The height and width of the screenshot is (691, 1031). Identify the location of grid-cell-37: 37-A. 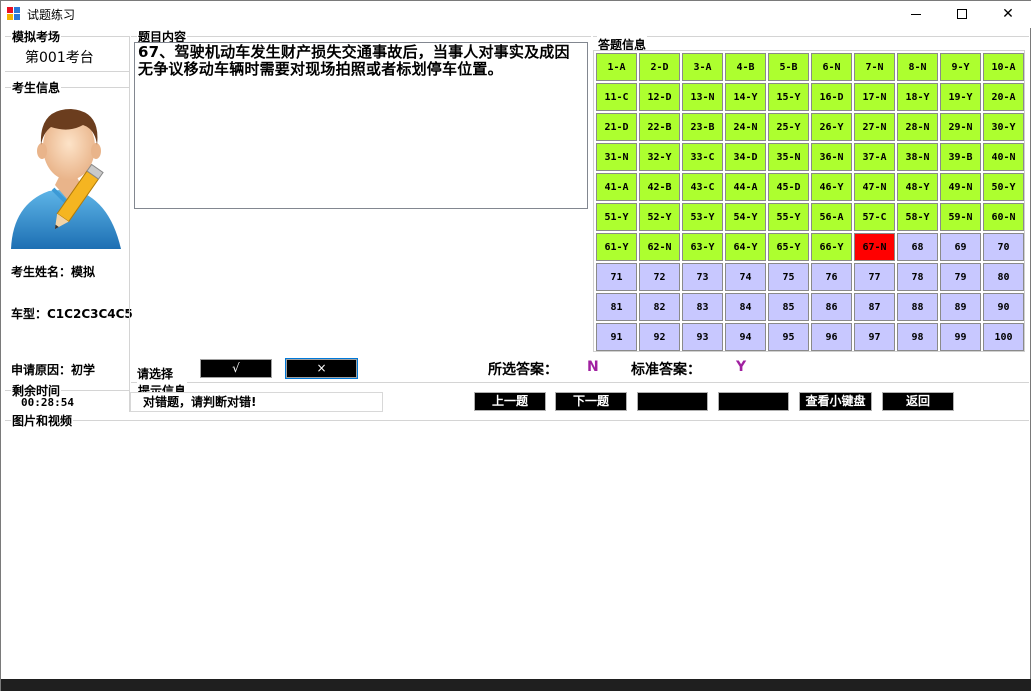
(874, 157).